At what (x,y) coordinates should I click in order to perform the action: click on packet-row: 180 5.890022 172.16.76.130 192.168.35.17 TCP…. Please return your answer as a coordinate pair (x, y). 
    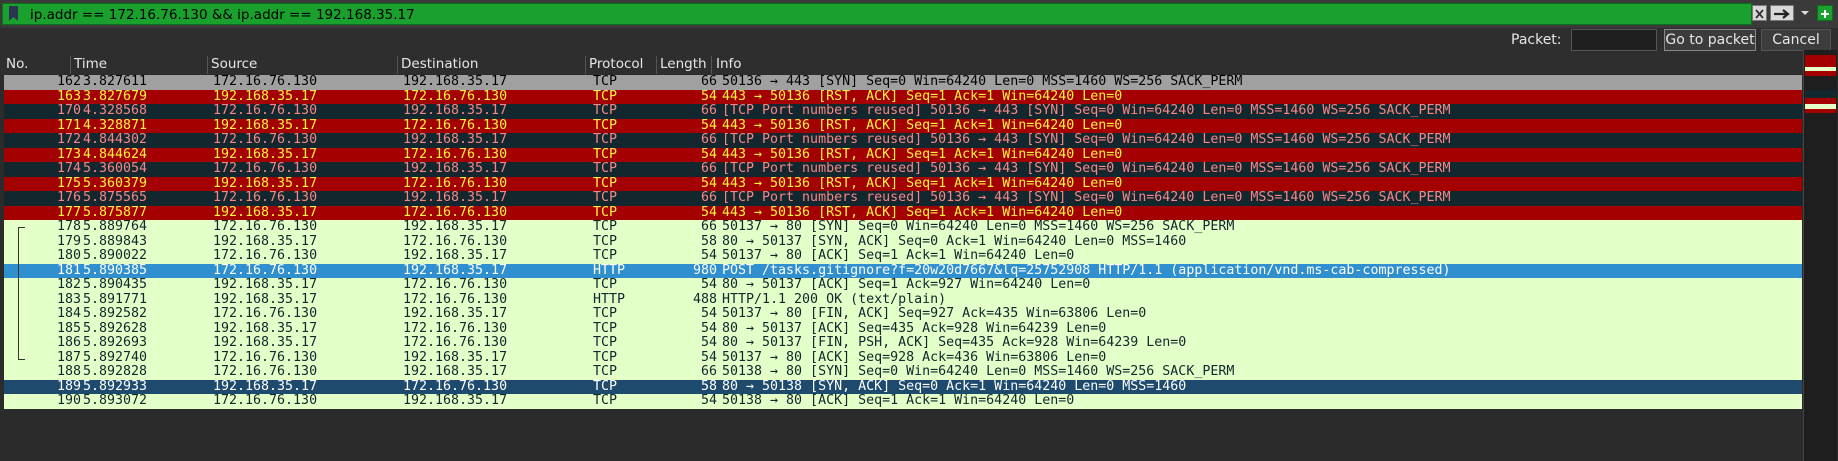
    Looking at the image, I should click on (903, 256).